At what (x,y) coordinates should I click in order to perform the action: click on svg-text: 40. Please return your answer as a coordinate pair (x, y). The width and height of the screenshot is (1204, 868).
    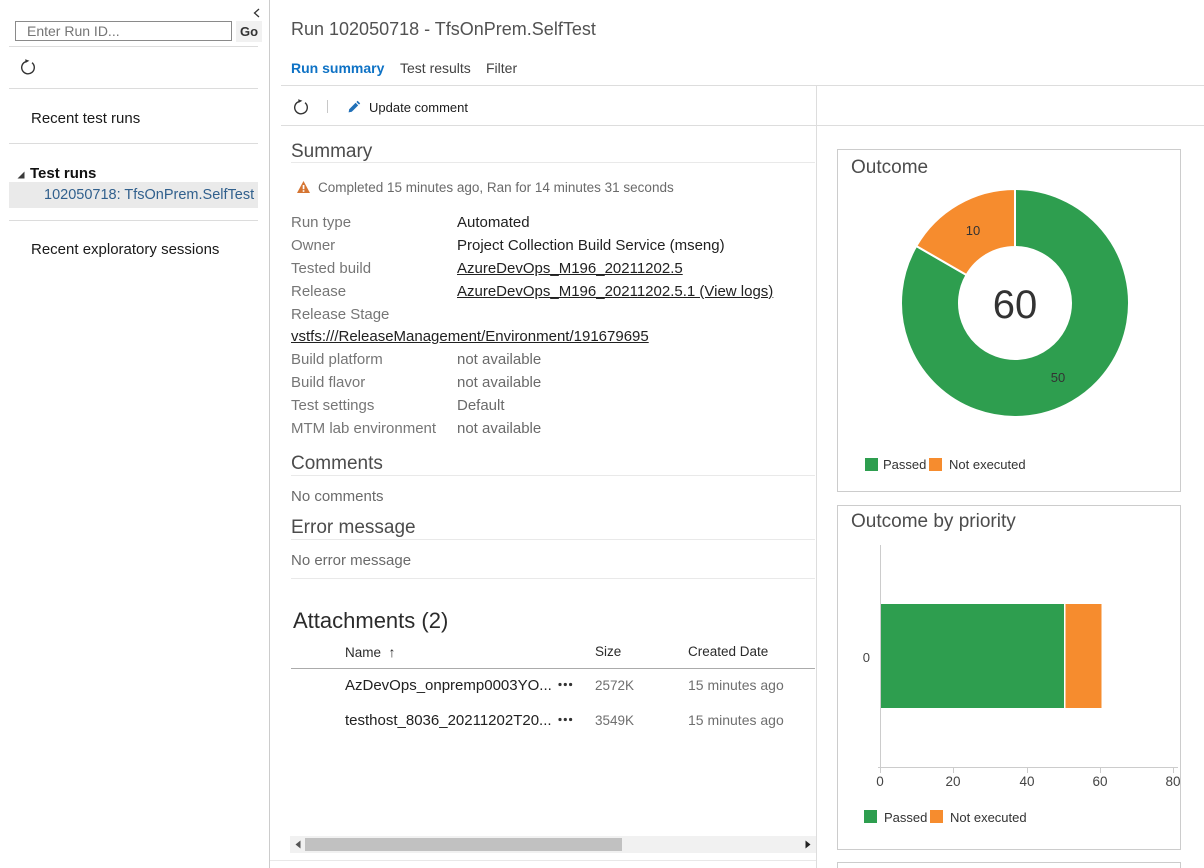
    Looking at the image, I should click on (1026, 781).